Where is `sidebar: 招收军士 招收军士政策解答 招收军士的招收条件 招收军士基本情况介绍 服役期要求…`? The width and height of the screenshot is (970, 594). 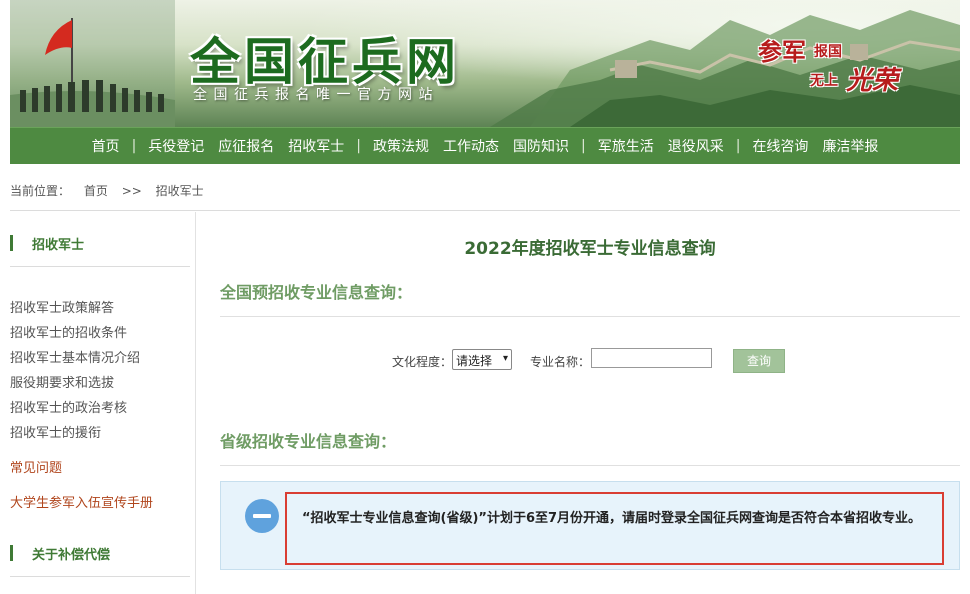 sidebar: 招收军士 招收军士政策解答 招收军士的招收条件 招收军士基本情况介绍 服役期要求… is located at coordinates (103, 403).